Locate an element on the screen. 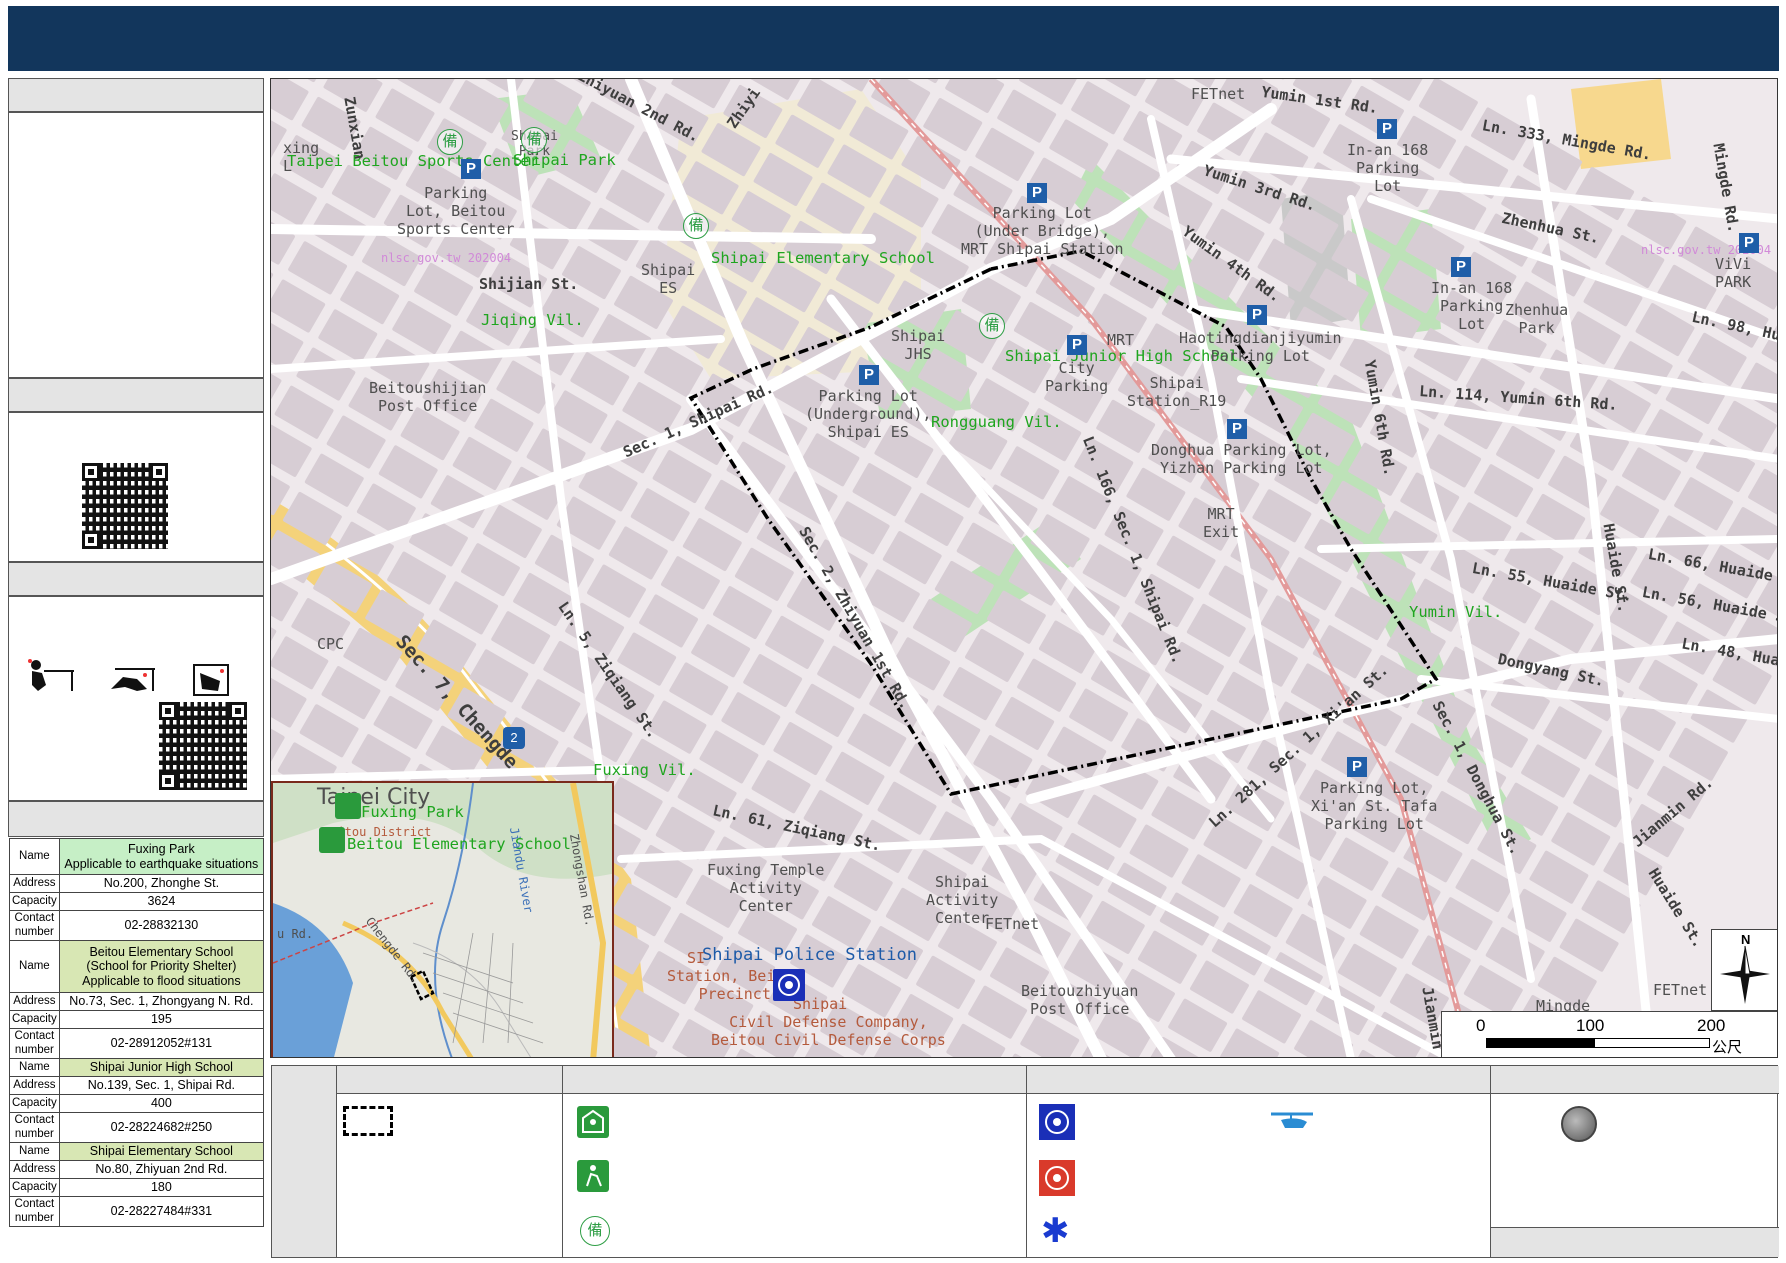 The height and width of the screenshot is (1263, 1786). label-zhenhua-park: Zhenhua Park is located at coordinates (1537, 319).